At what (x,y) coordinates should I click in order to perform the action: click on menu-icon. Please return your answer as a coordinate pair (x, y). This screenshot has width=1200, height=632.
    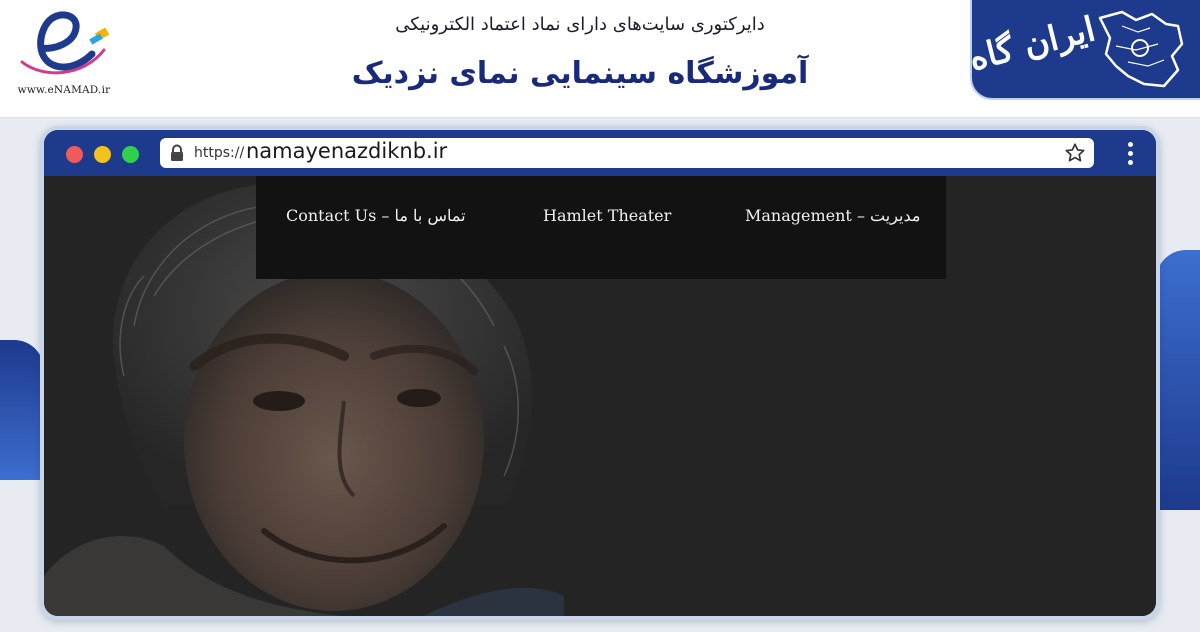
    Looking at the image, I should click on (1131, 154).